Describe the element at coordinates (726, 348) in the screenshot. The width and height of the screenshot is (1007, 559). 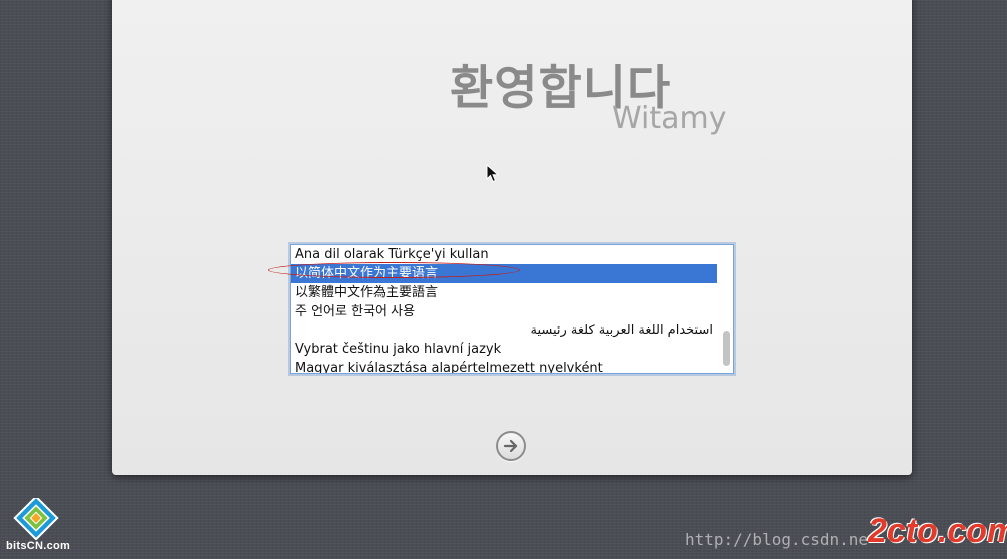
I see `scroll-thumb` at that location.